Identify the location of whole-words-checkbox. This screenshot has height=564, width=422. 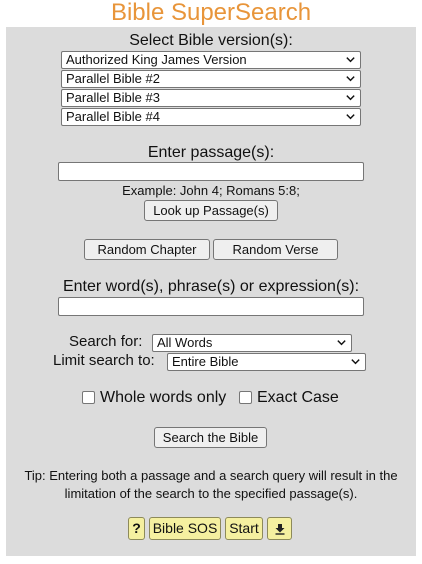
(88, 397).